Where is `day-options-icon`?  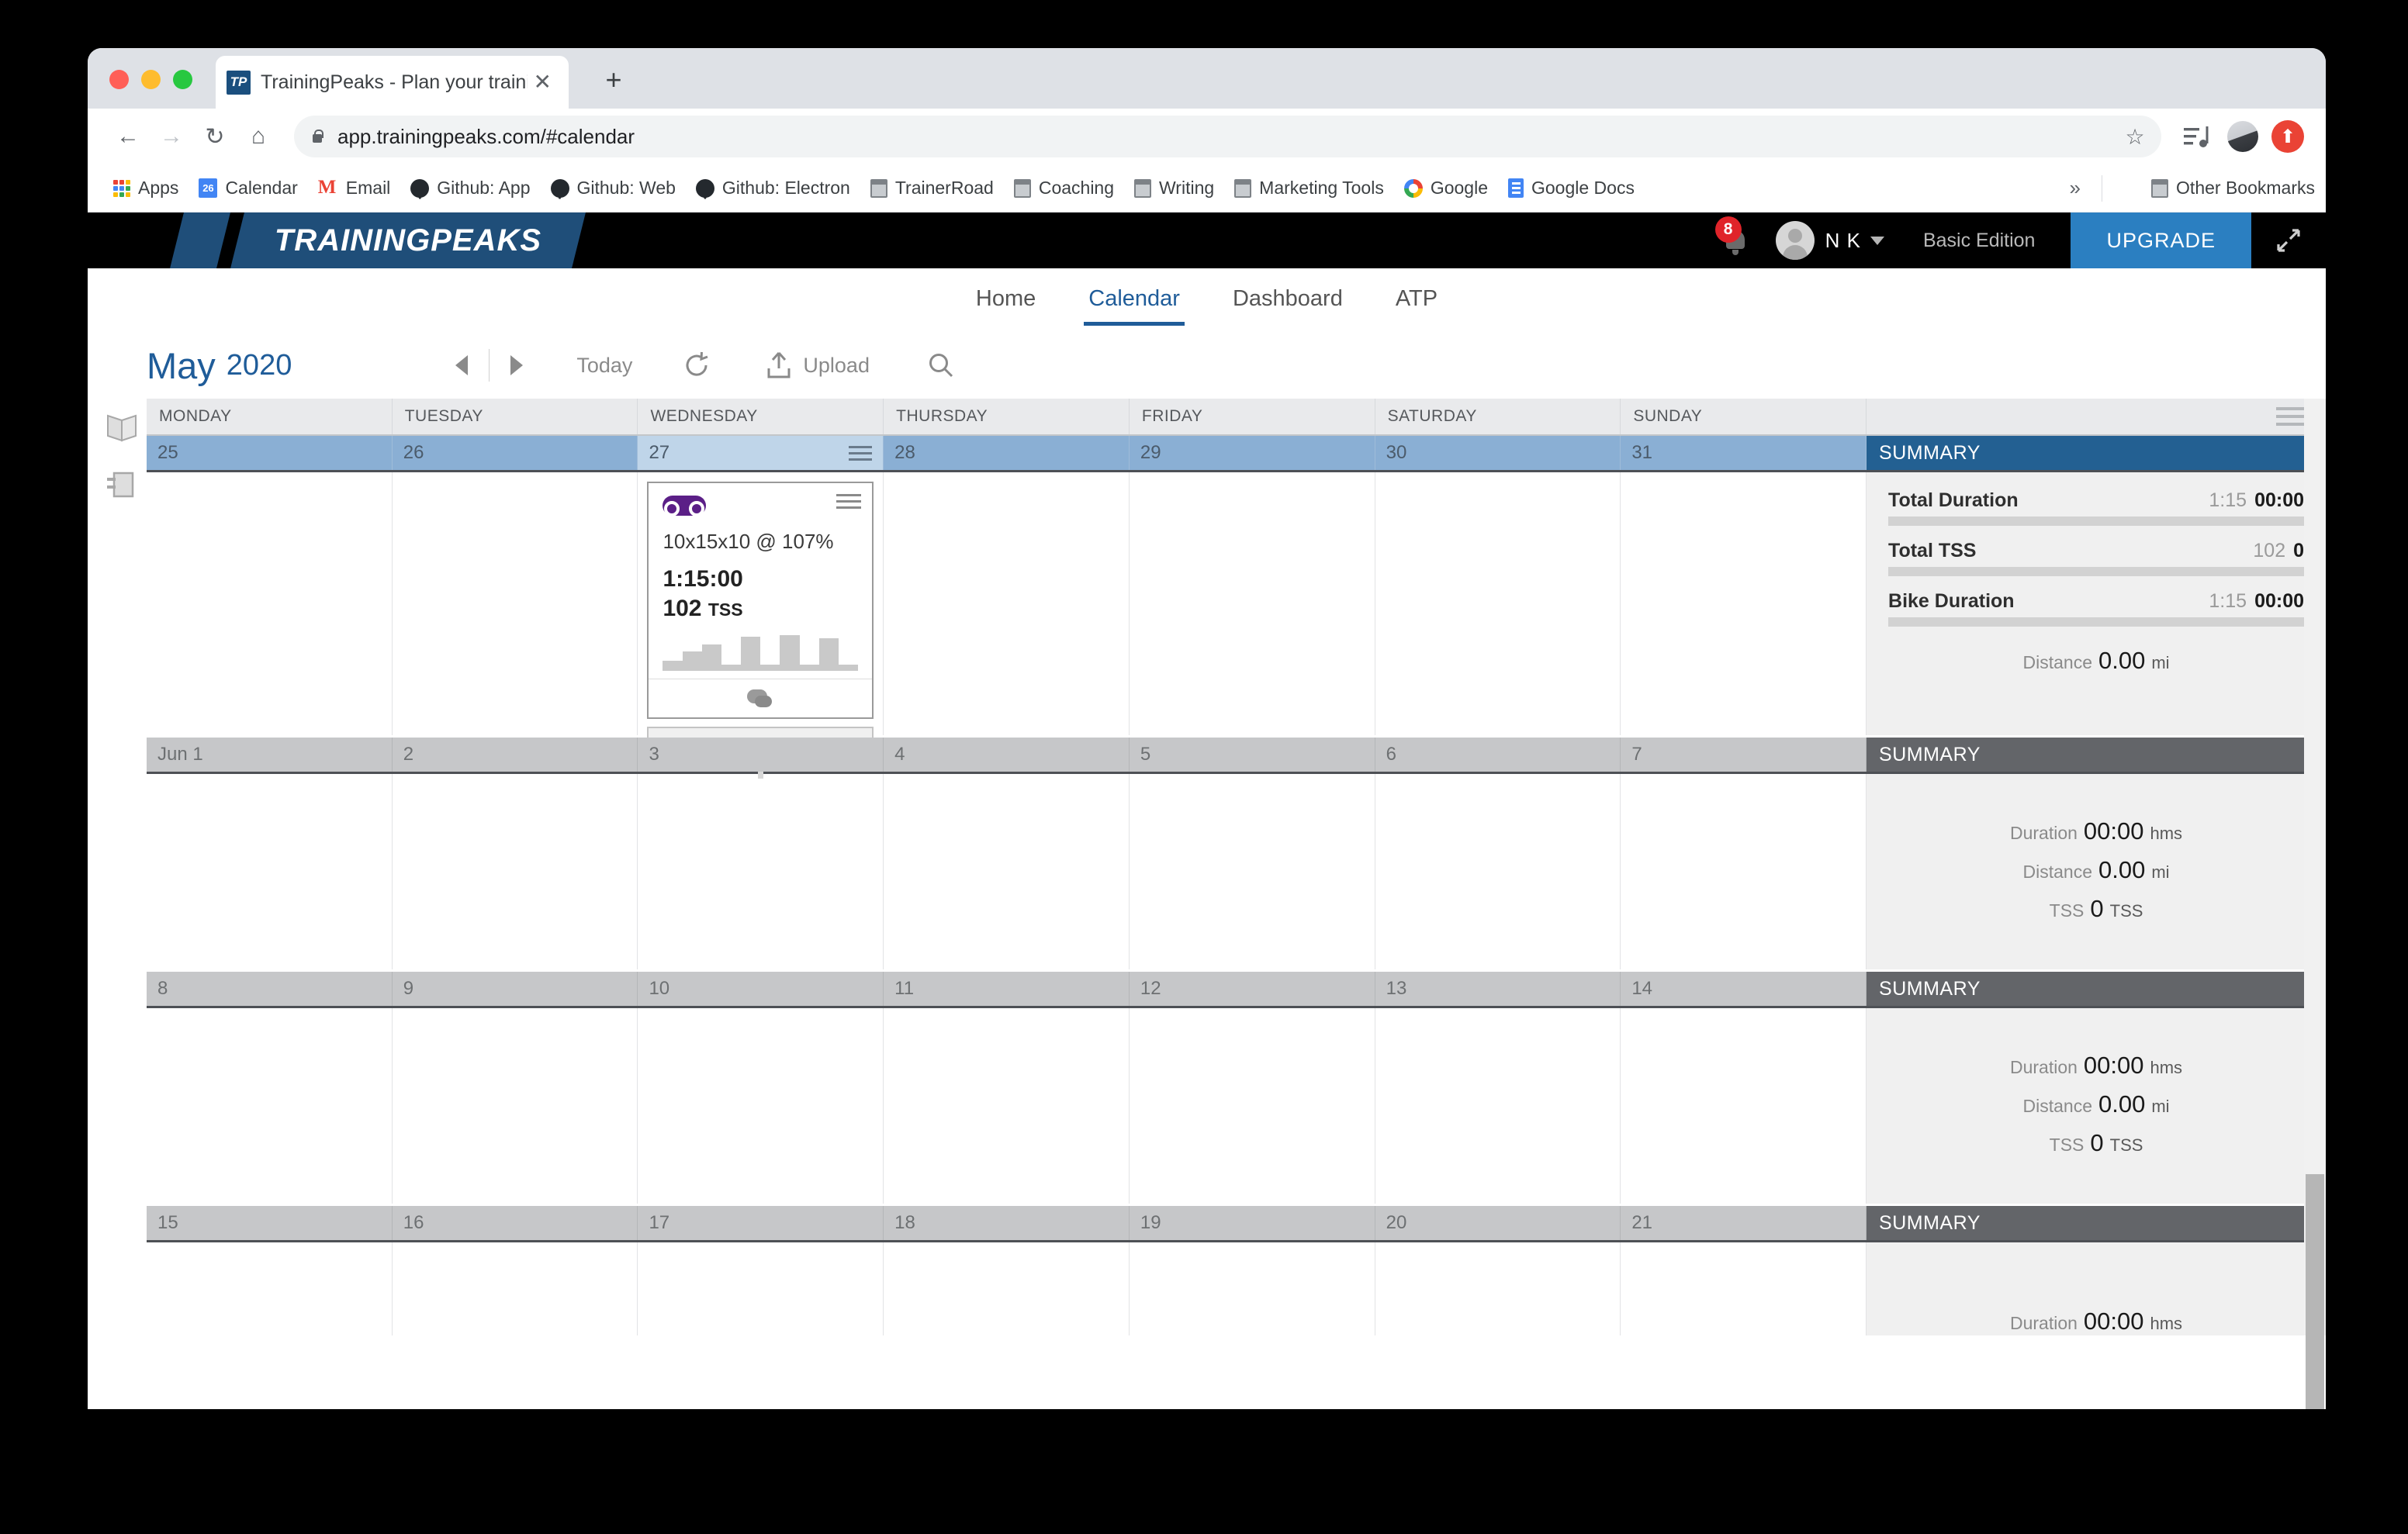 day-options-icon is located at coordinates (861, 453).